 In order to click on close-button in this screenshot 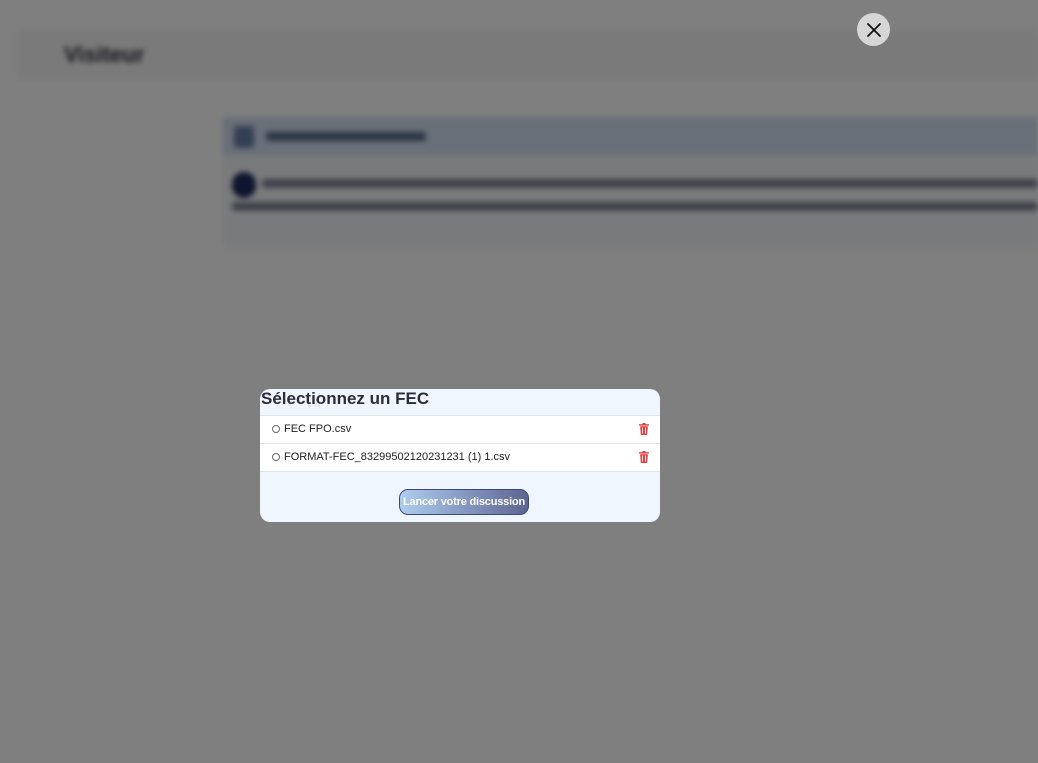, I will do `click(873, 29)`.